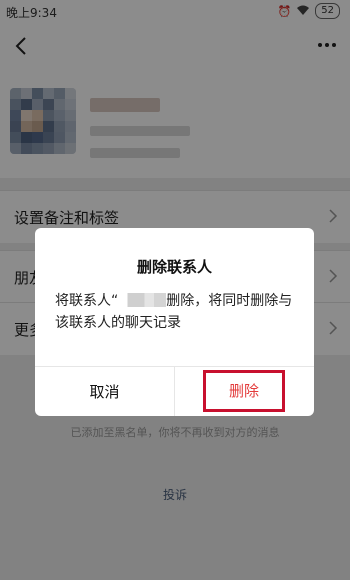 The image size is (350, 580). What do you see at coordinates (142, 300) in the screenshot?
I see `blurred-contact-name` at bounding box center [142, 300].